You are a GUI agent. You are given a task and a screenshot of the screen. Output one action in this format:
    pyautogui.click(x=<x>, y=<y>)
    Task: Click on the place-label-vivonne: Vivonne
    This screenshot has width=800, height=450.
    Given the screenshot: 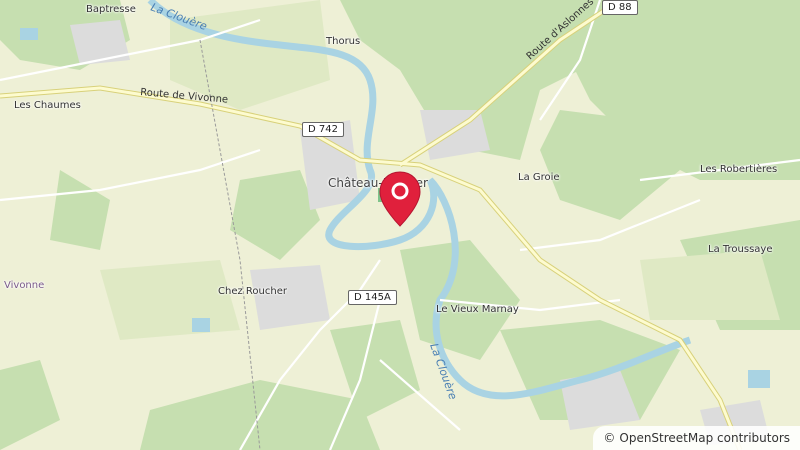 What is the action you would take?
    pyautogui.click(x=24, y=285)
    